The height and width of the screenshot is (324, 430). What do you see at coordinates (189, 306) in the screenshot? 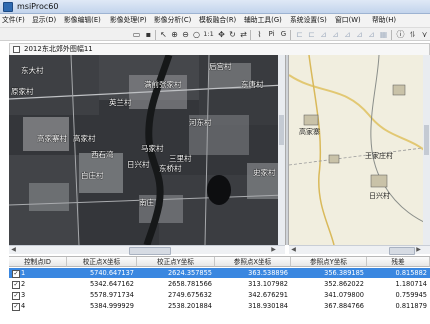
I see `cell-corr-y: 2538.201884` at bounding box center [189, 306].